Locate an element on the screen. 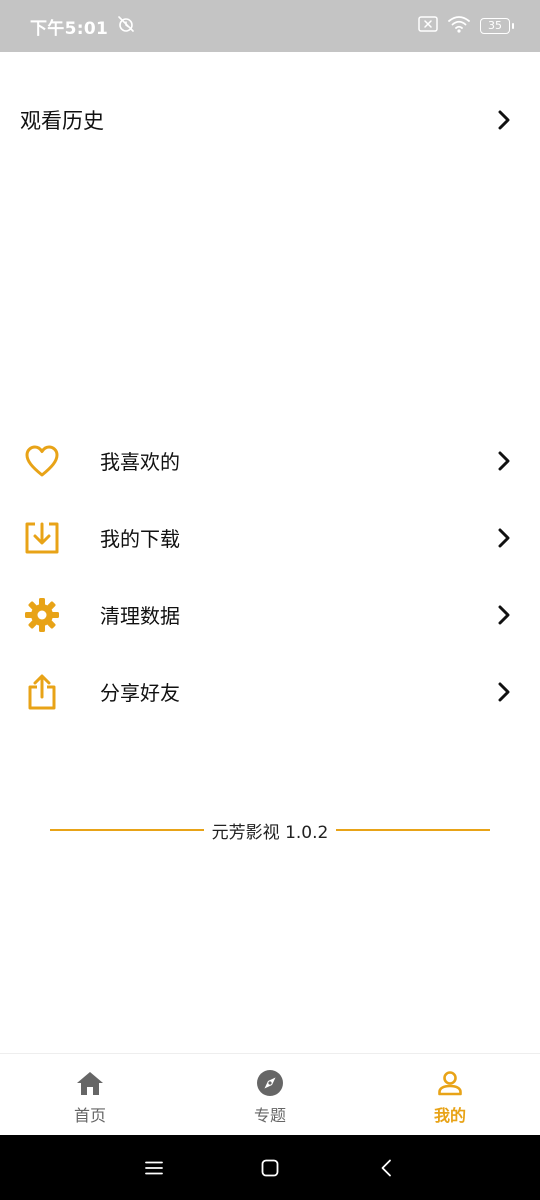 Image resolution: width=540 pixels, height=1200 pixels. tab-label: 我的 is located at coordinates (449, 1115).